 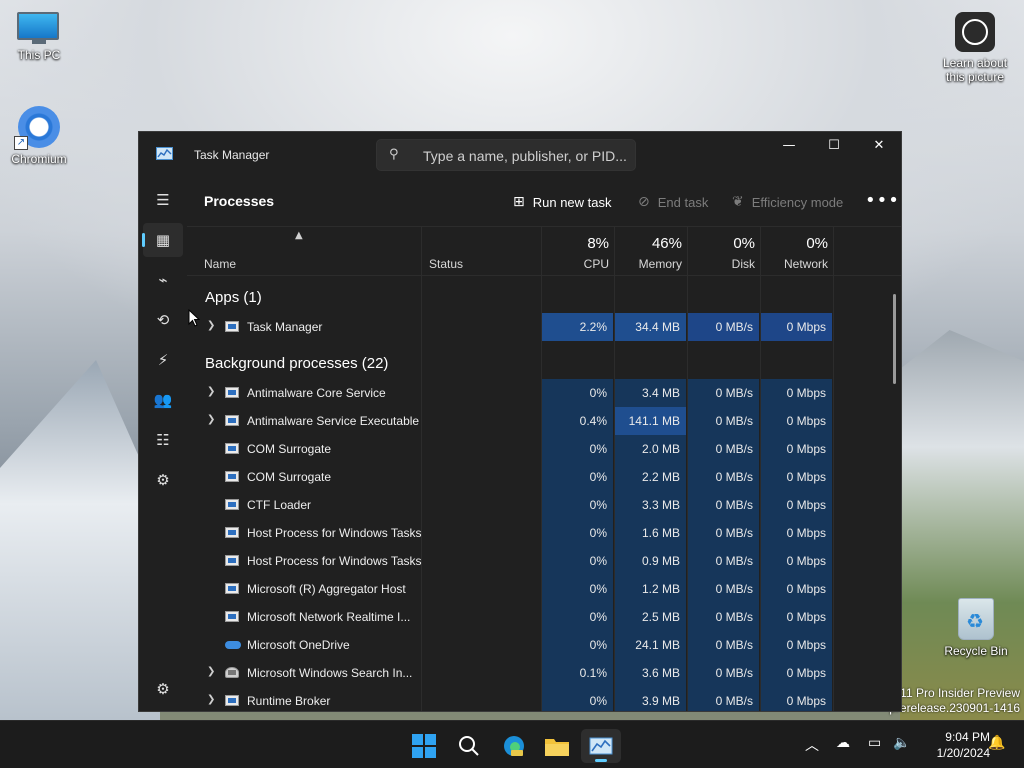 What do you see at coordinates (650, 561) in the screenshot?
I see `memory-cell: 0.9 MB` at bounding box center [650, 561].